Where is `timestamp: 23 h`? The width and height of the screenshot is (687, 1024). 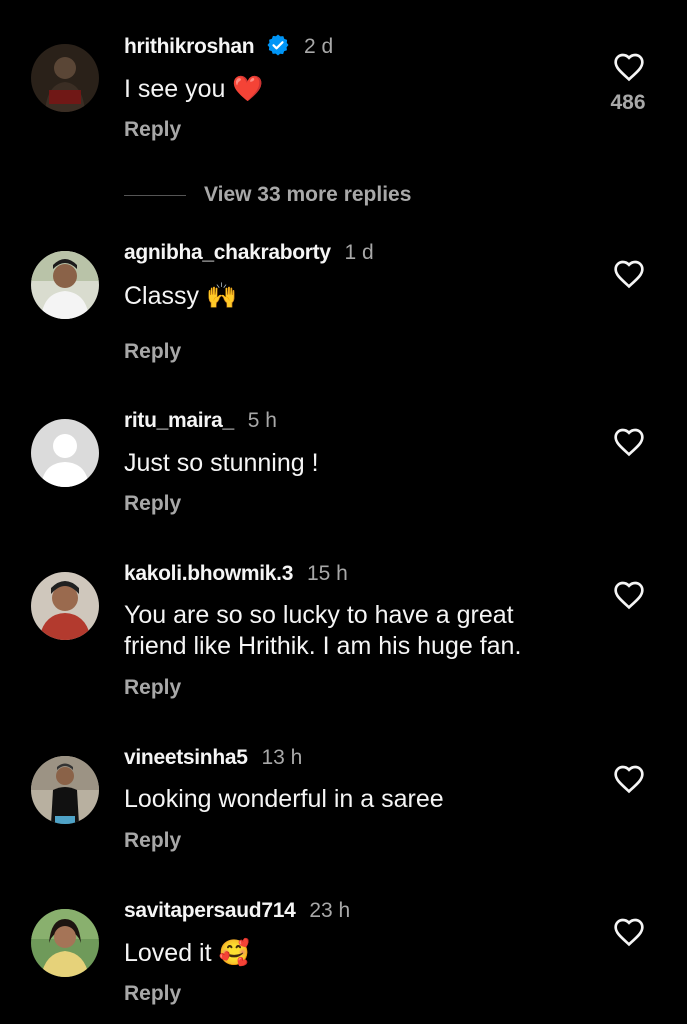 timestamp: 23 h is located at coordinates (330, 910).